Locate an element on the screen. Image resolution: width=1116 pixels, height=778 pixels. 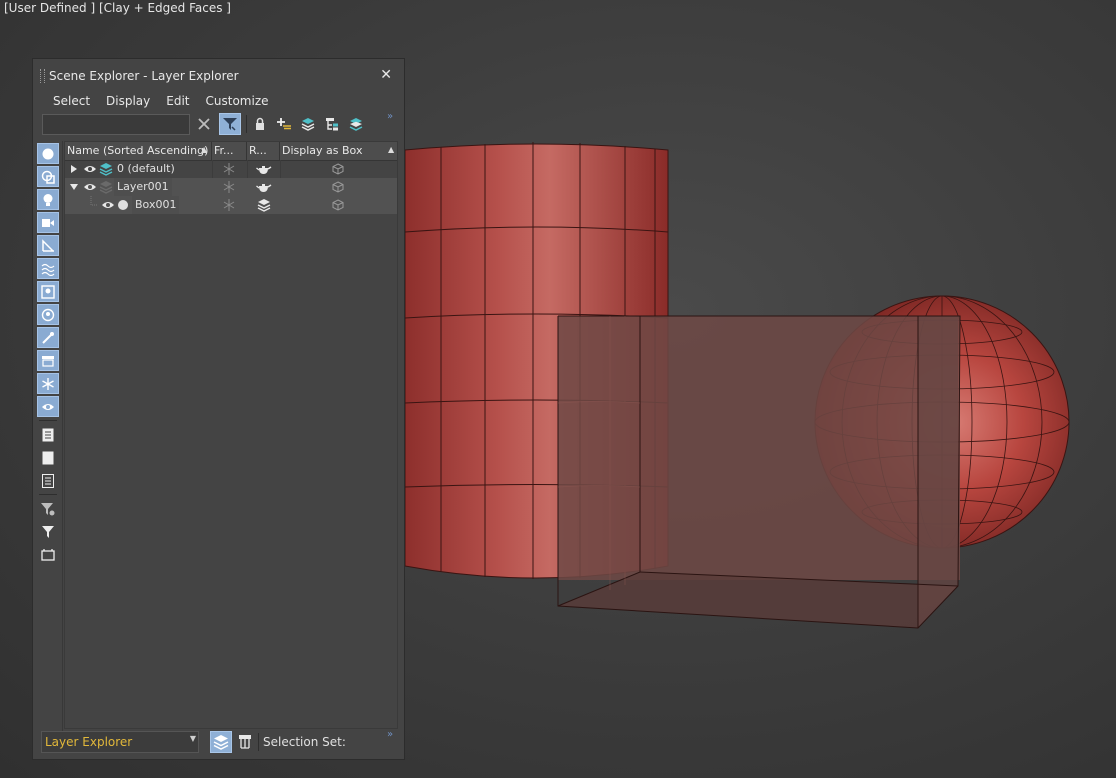
shapes-icon is located at coordinates (48, 176).